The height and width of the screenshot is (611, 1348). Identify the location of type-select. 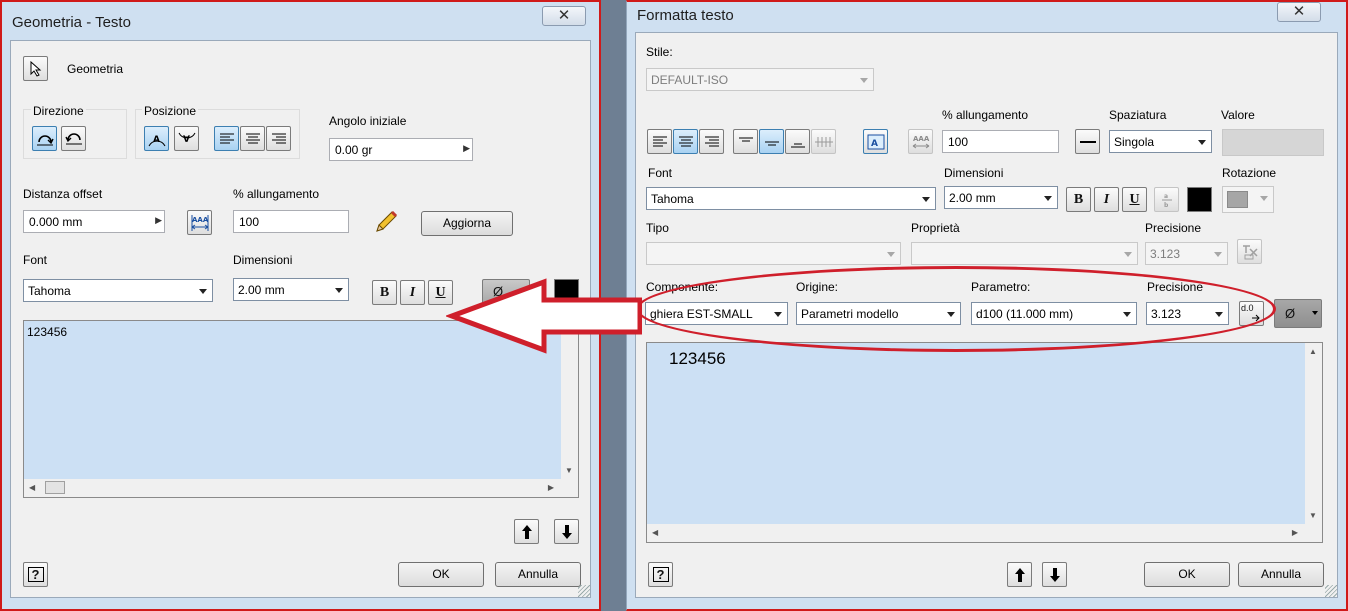
(773, 253).